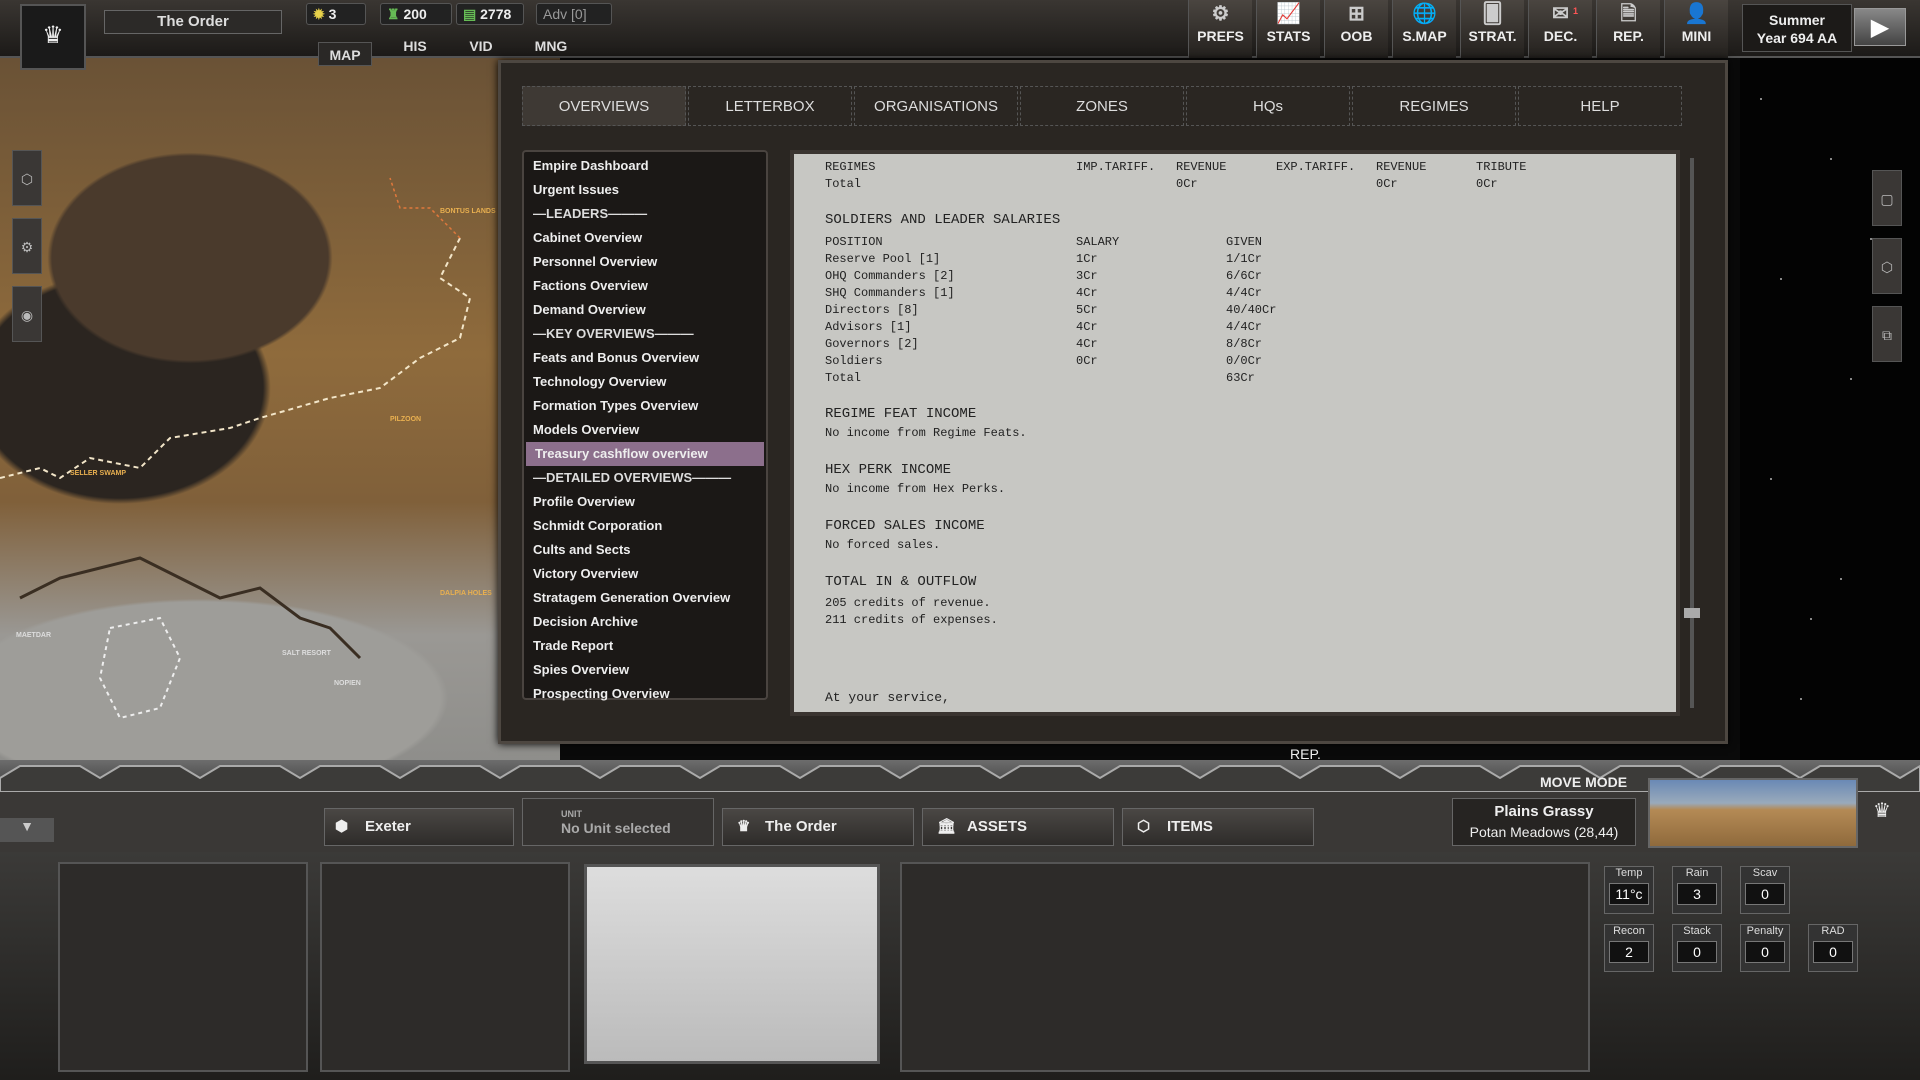  Describe the element at coordinates (645, 622) in the screenshot. I see `menu-item: Decision Archive` at that location.